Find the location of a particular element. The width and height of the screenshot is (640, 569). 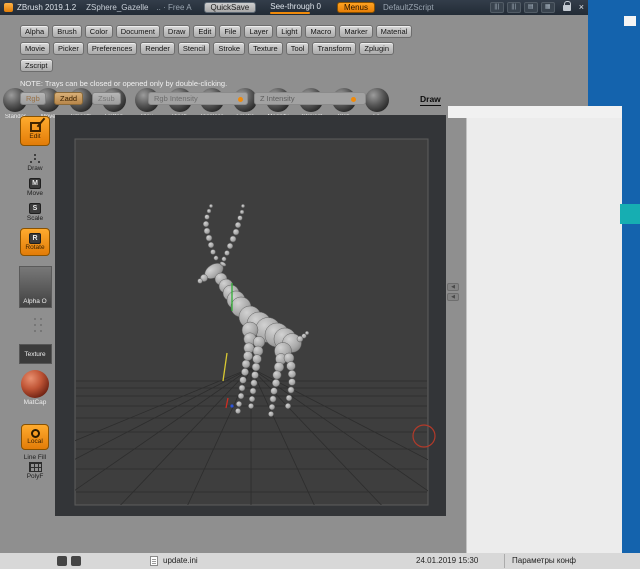

menu-button: Movie is located at coordinates (35, 48).